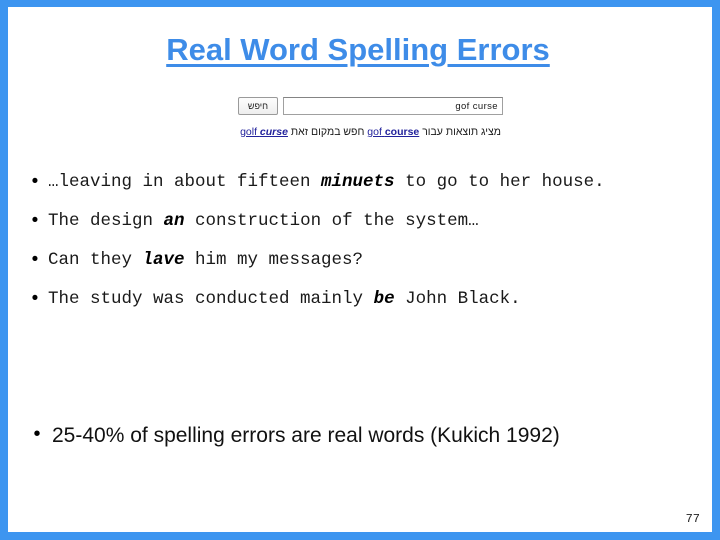  Describe the element at coordinates (374, 132) in the screenshot. I see `corrected-query-plain: gof` at that location.